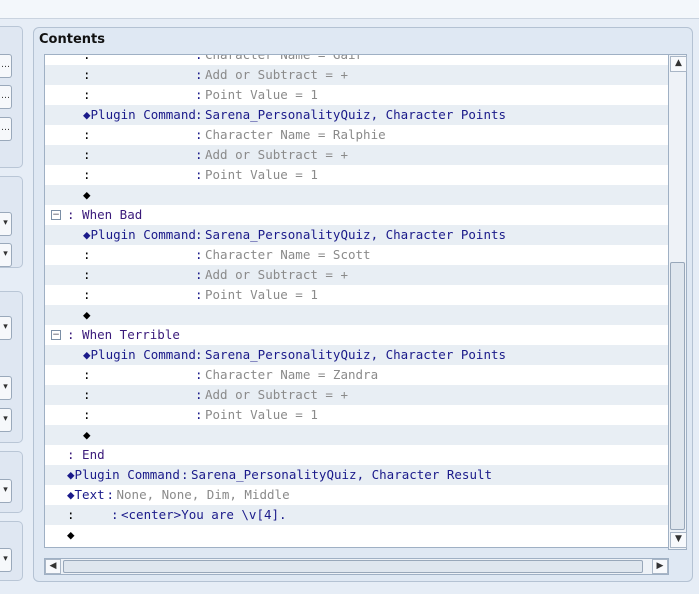 The width and height of the screenshot is (699, 594). I want to click on scroll-right-button: ▶, so click(660, 566).